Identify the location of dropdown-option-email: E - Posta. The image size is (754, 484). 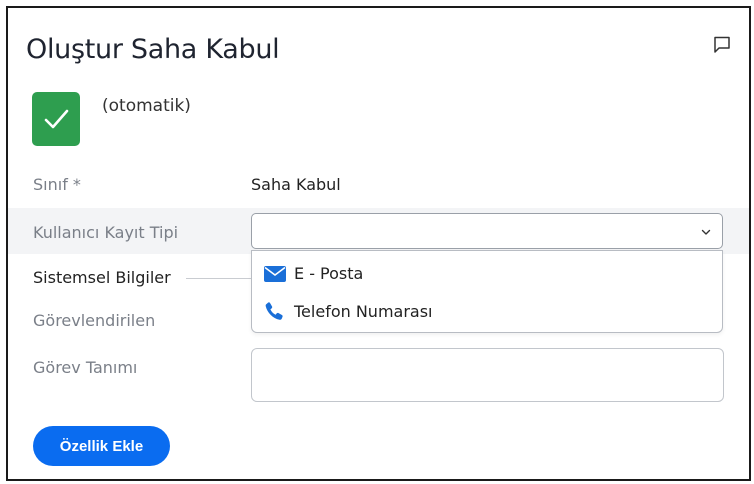
(313, 273).